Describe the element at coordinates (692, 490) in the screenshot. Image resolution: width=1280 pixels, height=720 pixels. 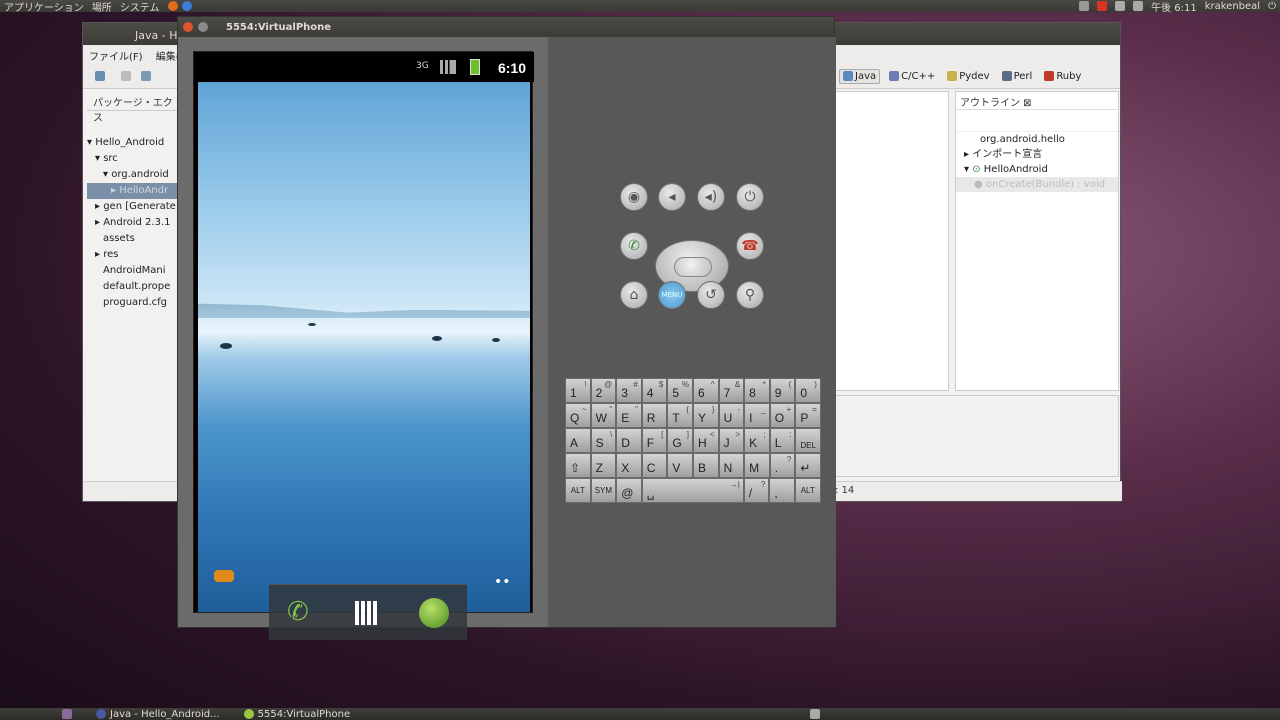
I see `key: ␣ →|` at that location.